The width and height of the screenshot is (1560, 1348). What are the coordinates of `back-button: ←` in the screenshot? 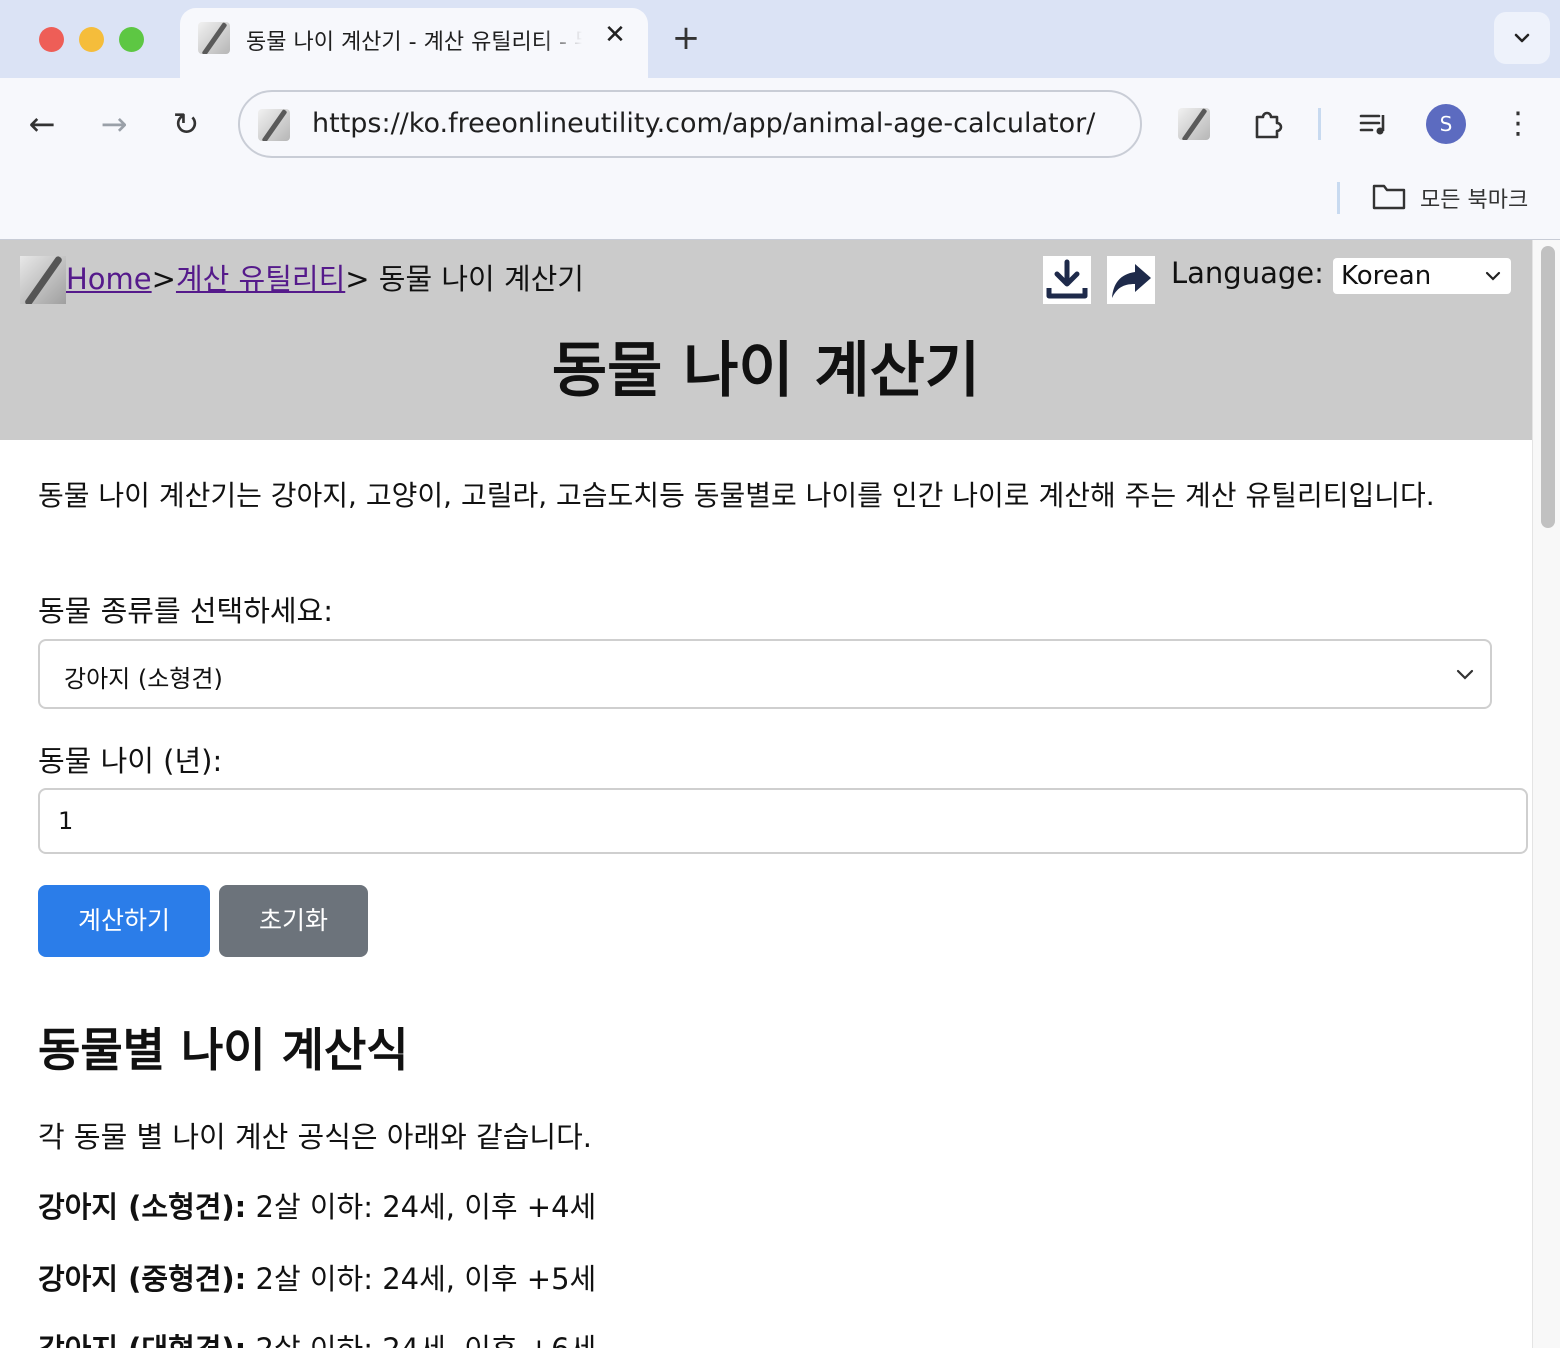 It's located at (42, 124).